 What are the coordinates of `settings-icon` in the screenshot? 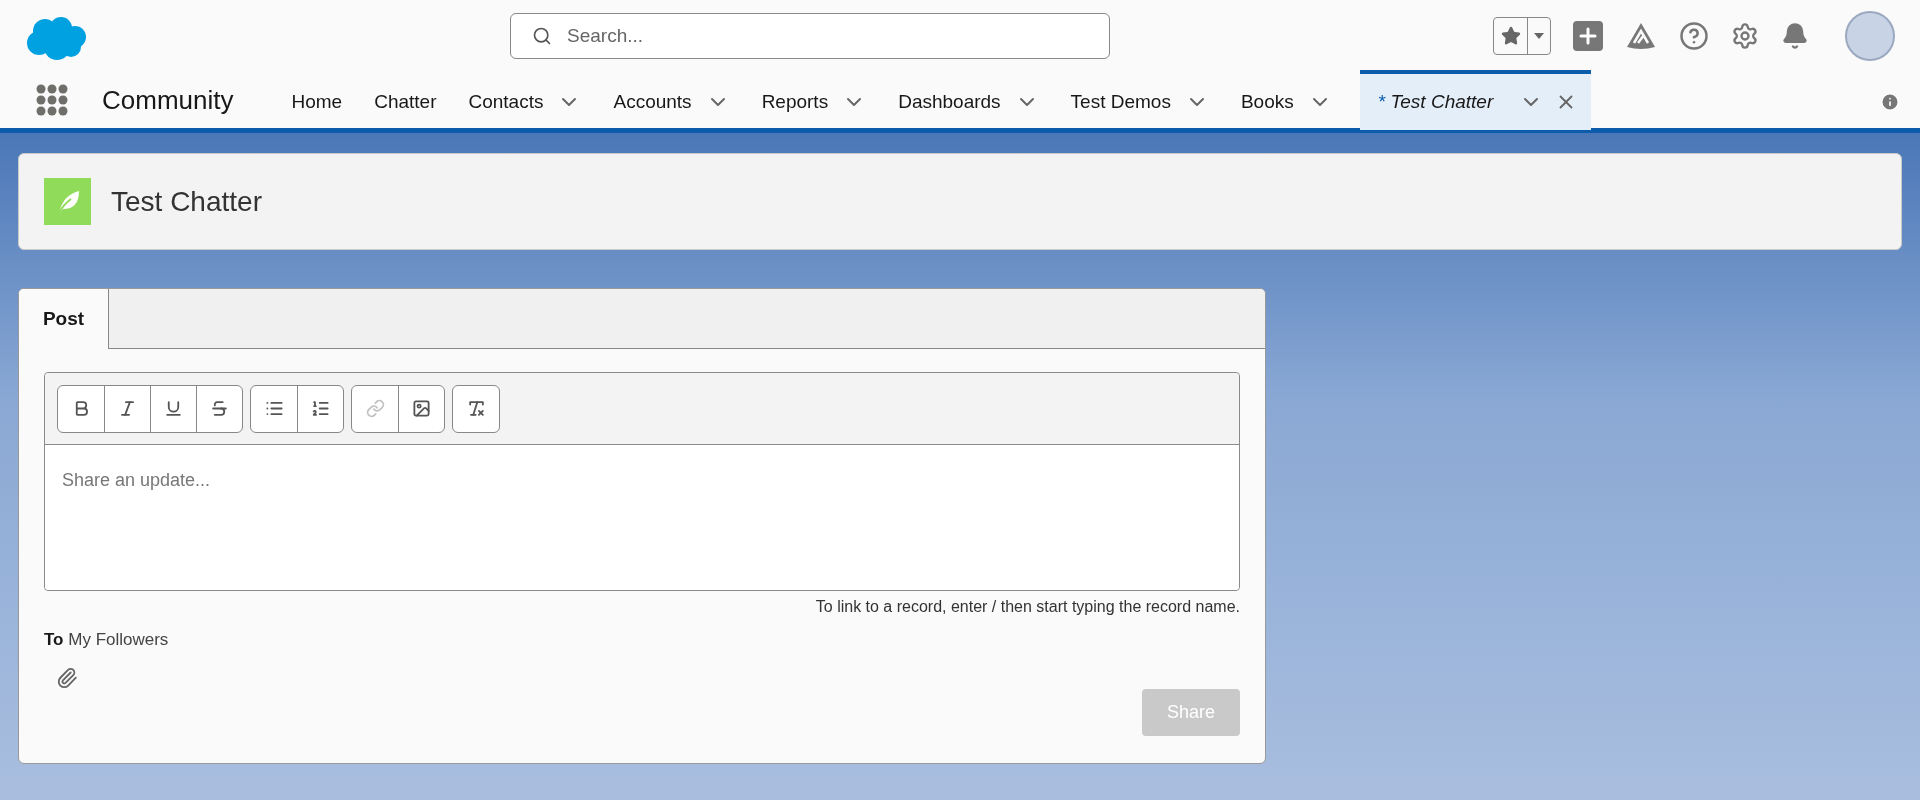 It's located at (1745, 36).